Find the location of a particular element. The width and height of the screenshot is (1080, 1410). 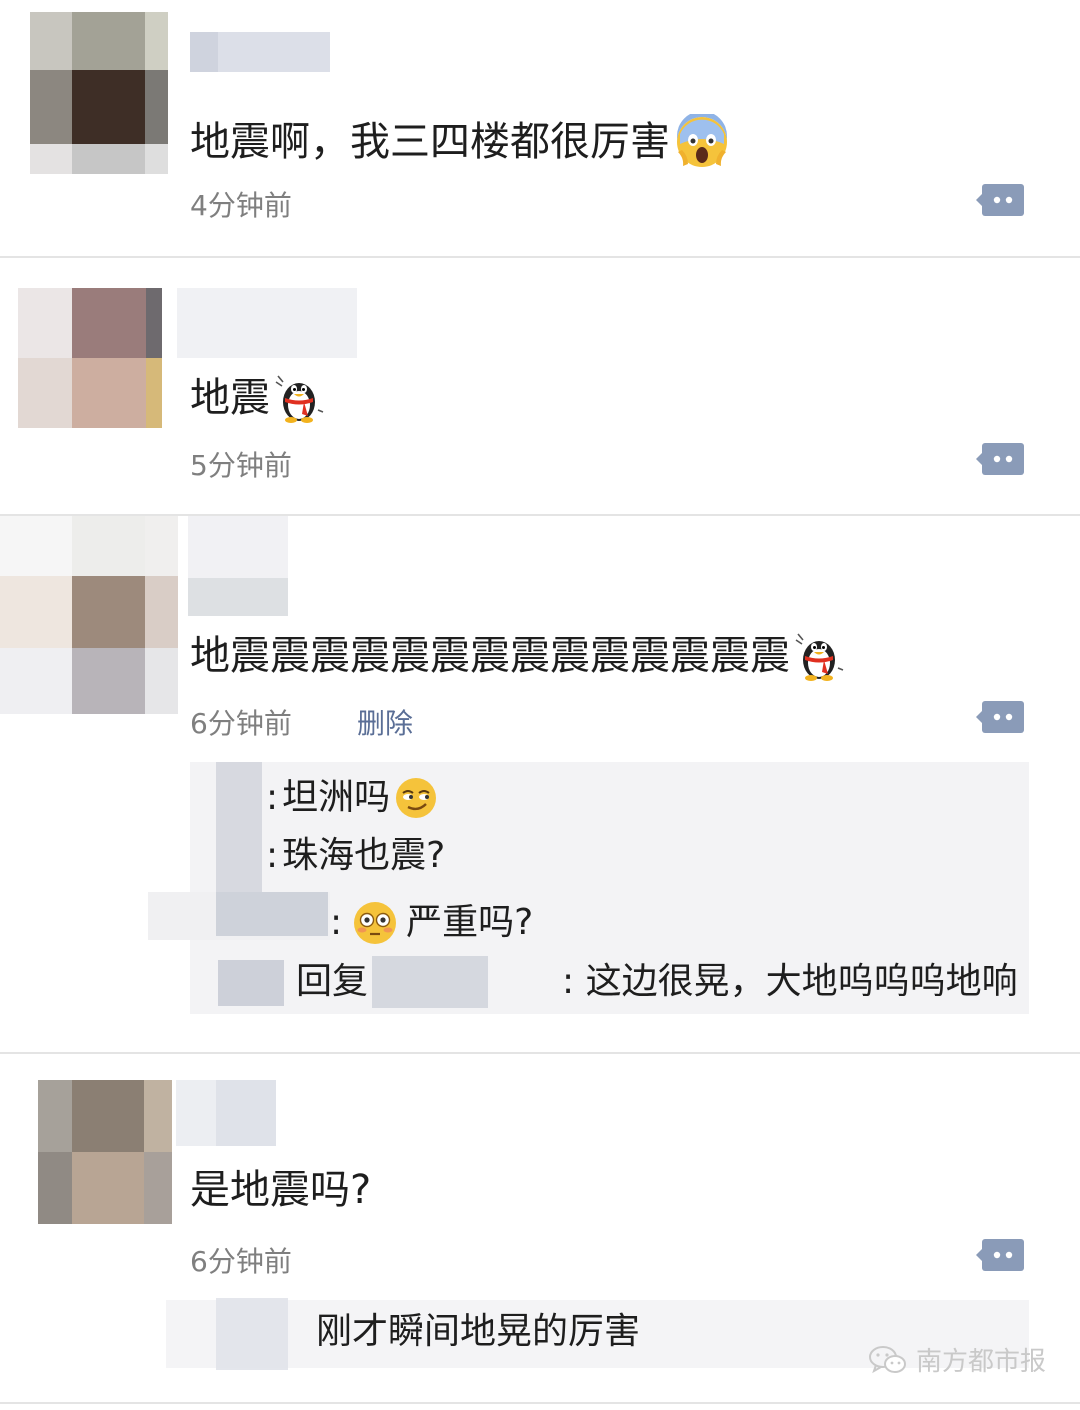

post-content: 地震 is located at coordinates (257, 398).